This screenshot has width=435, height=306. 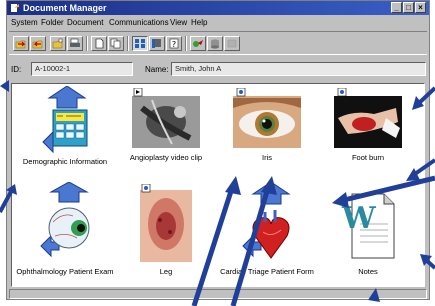 I want to click on document-item-demographic: Demographic Information, so click(x=65, y=126).